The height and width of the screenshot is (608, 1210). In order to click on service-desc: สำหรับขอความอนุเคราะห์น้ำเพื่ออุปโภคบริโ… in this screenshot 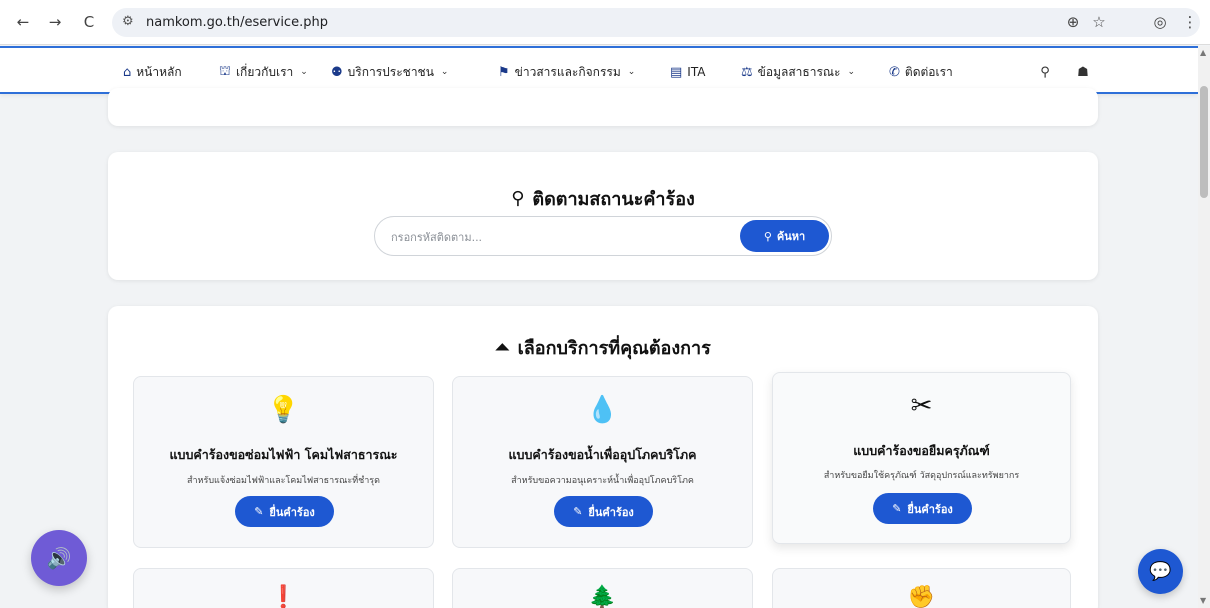, I will do `click(602, 481)`.